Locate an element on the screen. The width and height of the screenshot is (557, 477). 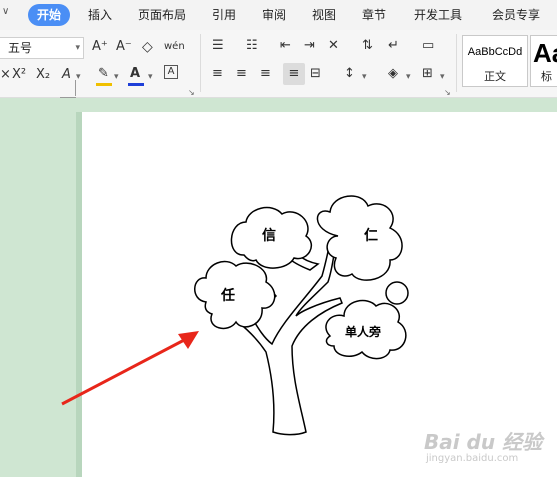
baidu-watermark-logo: Bai du 经验 is located at coordinates (483, 442).